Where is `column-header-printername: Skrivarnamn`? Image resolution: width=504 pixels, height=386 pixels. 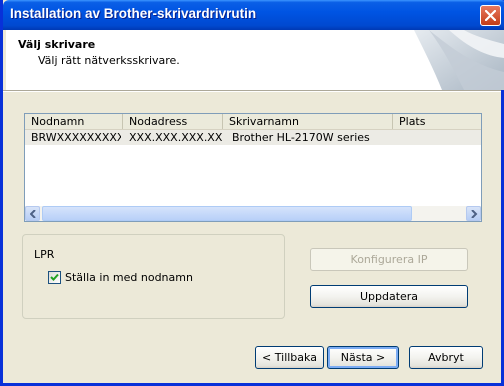 column-header-printername: Skrivarnamn is located at coordinates (308, 121).